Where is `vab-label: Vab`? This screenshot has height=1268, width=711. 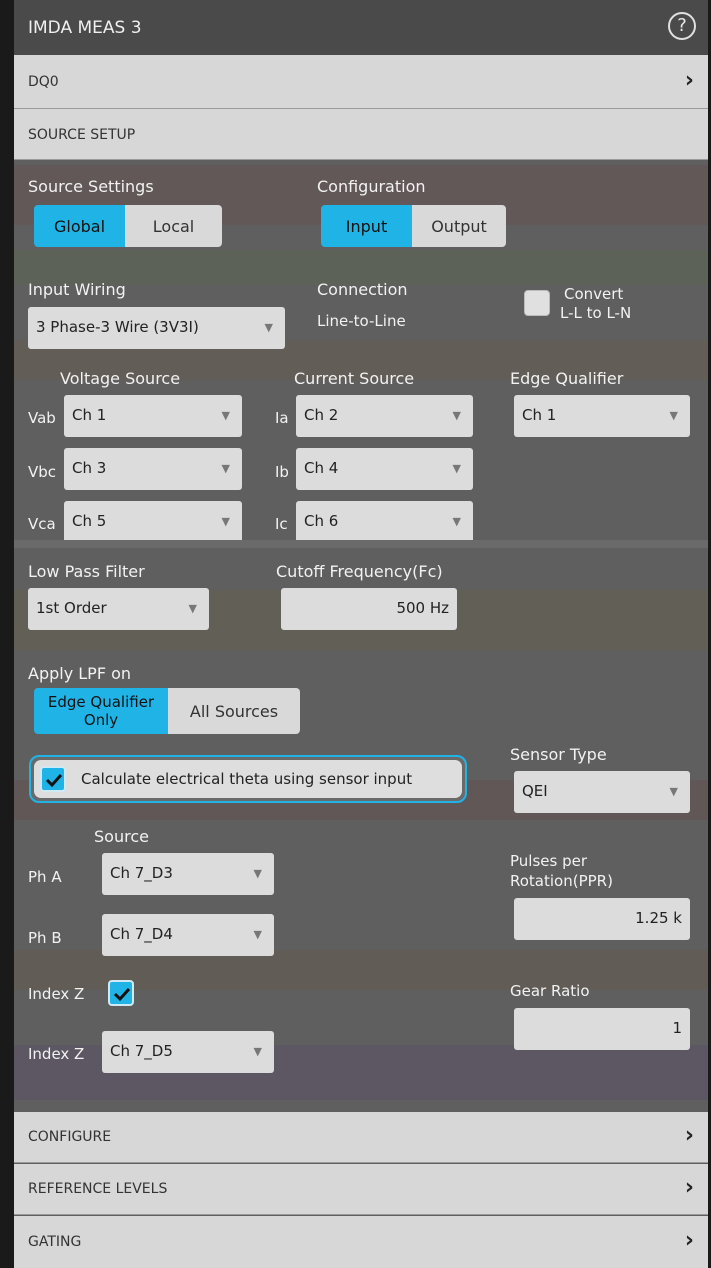
vab-label: Vab is located at coordinates (42, 418).